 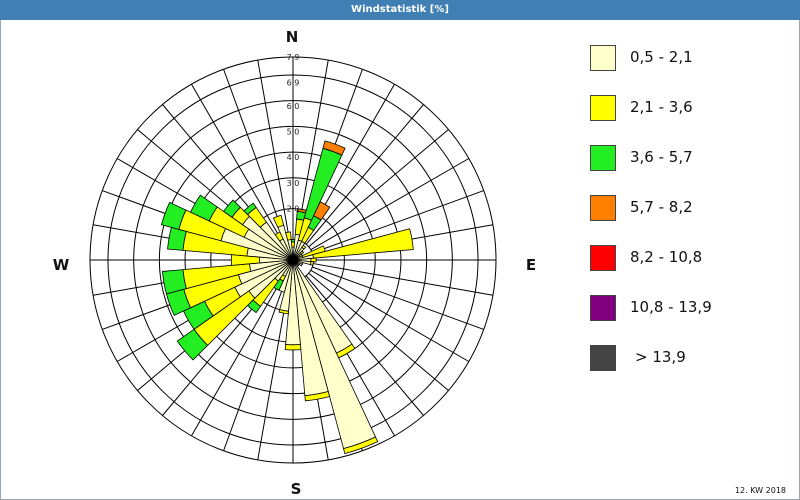 I want to click on radial-tick-label: 6,9, so click(x=293, y=83).